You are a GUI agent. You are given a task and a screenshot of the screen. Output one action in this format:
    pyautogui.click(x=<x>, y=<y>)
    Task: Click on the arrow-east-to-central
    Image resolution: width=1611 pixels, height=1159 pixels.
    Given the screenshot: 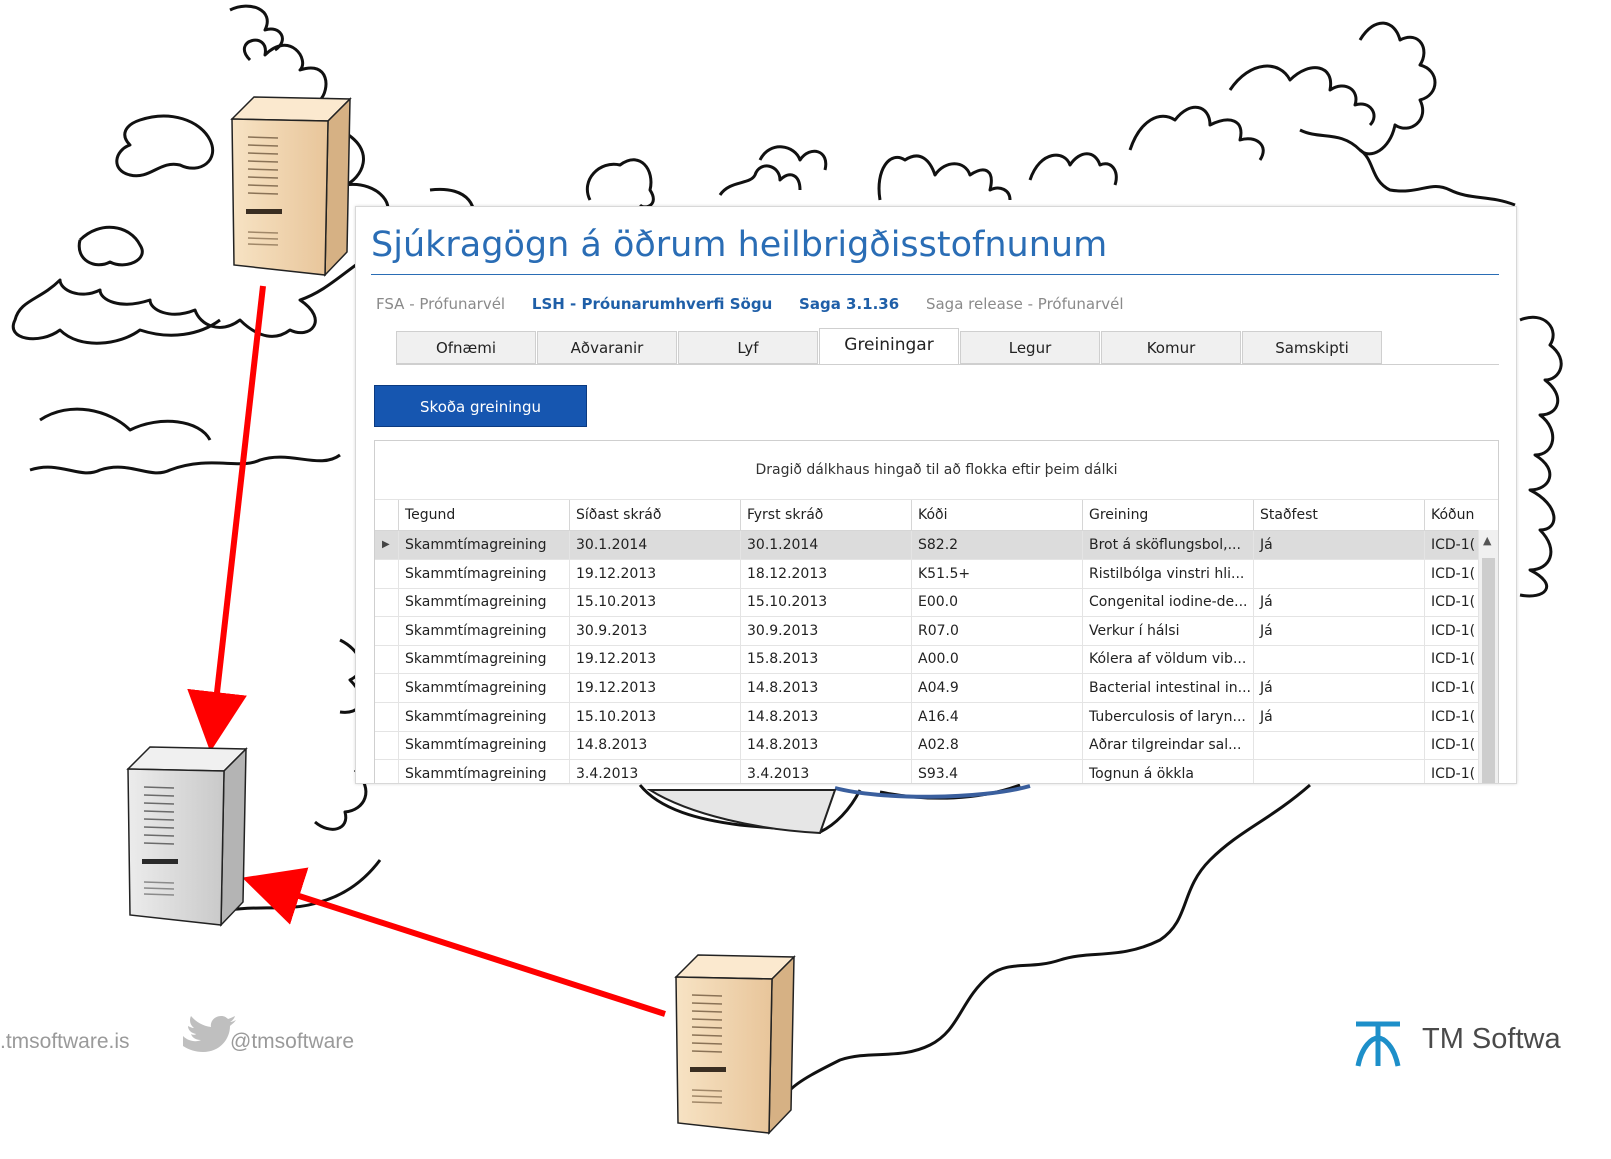 What is the action you would take?
    pyautogui.click(x=454, y=942)
    